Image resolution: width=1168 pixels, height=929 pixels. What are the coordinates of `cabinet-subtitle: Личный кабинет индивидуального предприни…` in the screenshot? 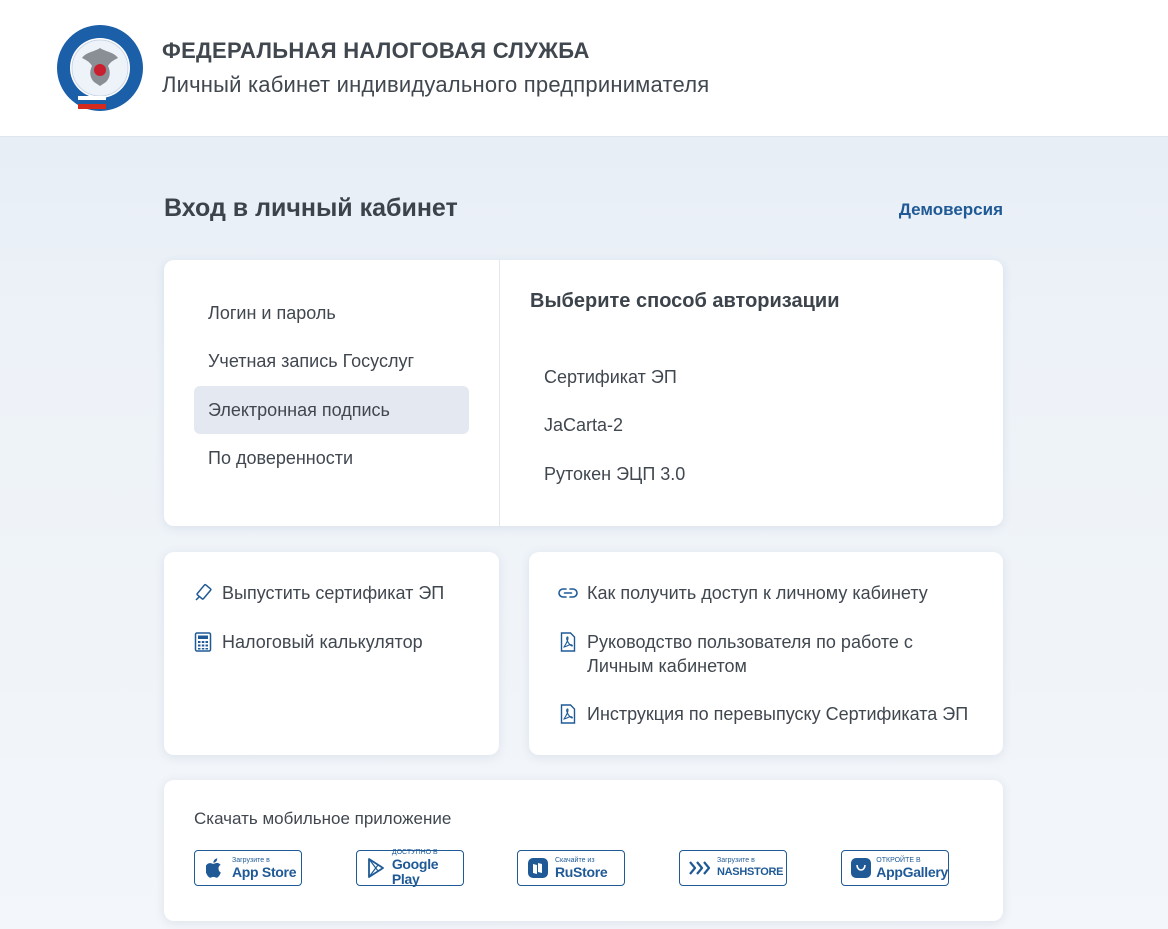 It's located at (436, 84).